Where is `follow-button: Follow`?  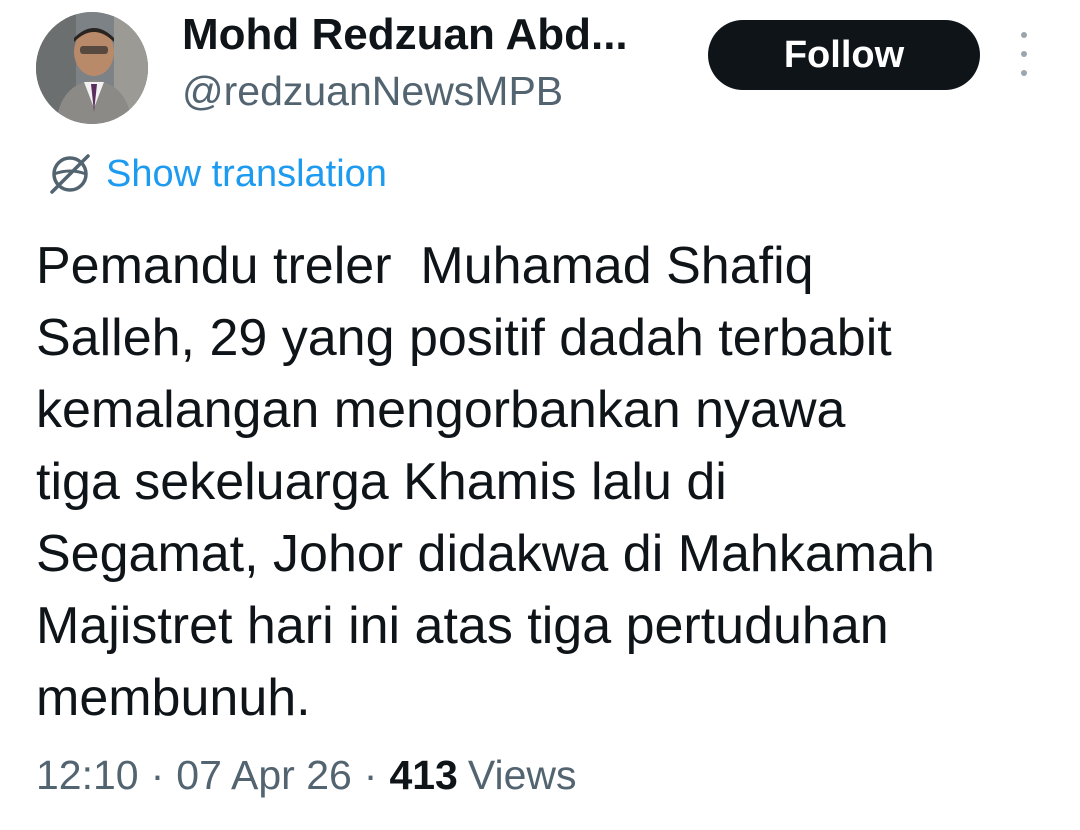
follow-button: Follow is located at coordinates (844, 55).